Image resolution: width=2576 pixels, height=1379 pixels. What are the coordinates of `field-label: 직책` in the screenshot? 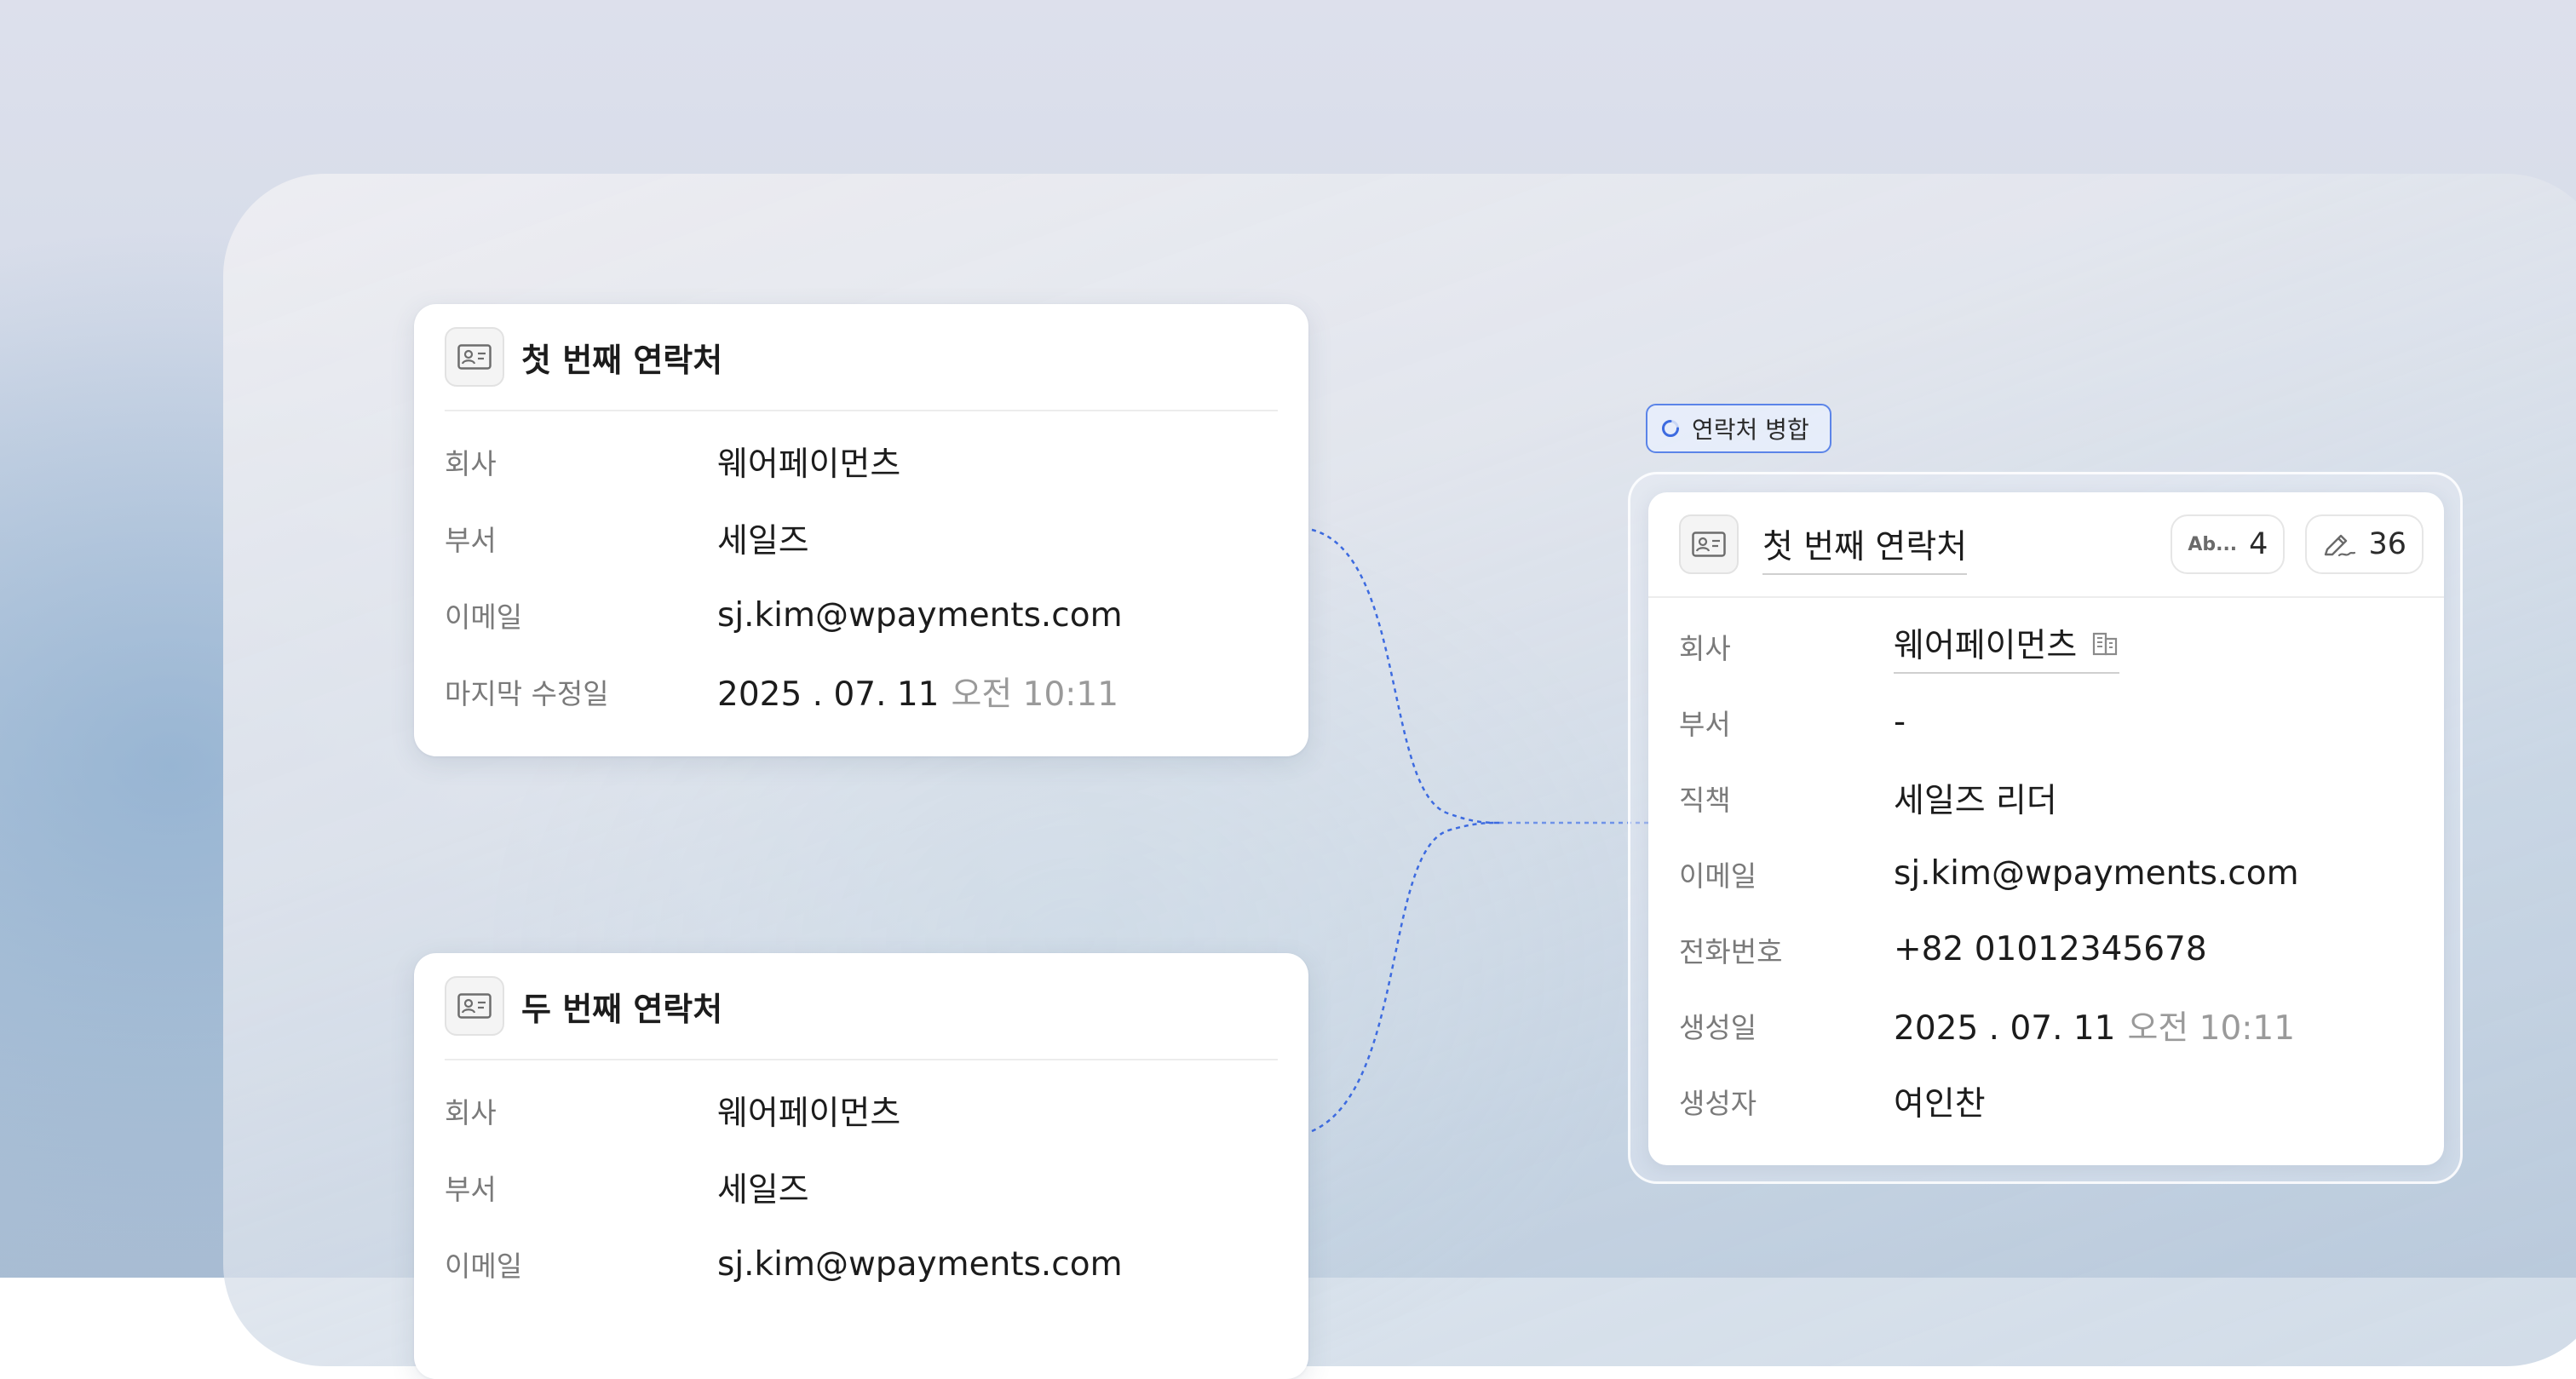 It's located at (1705, 800).